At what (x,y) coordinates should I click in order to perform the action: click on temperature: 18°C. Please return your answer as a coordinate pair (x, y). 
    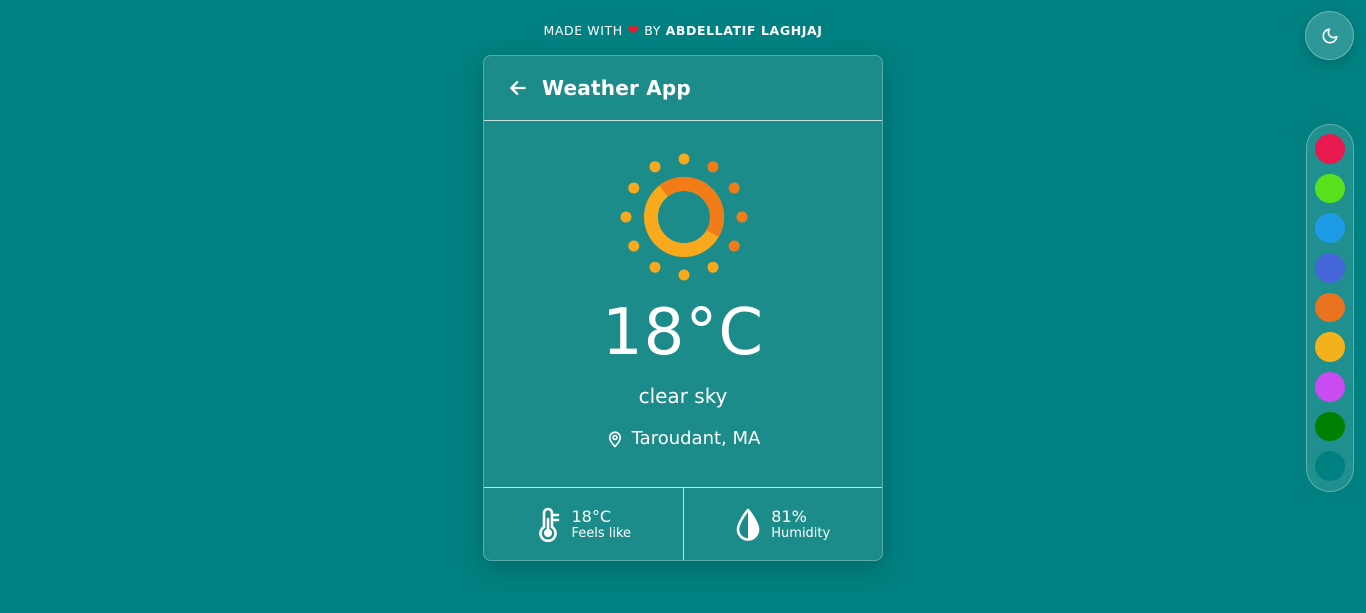
    Looking at the image, I should click on (683, 333).